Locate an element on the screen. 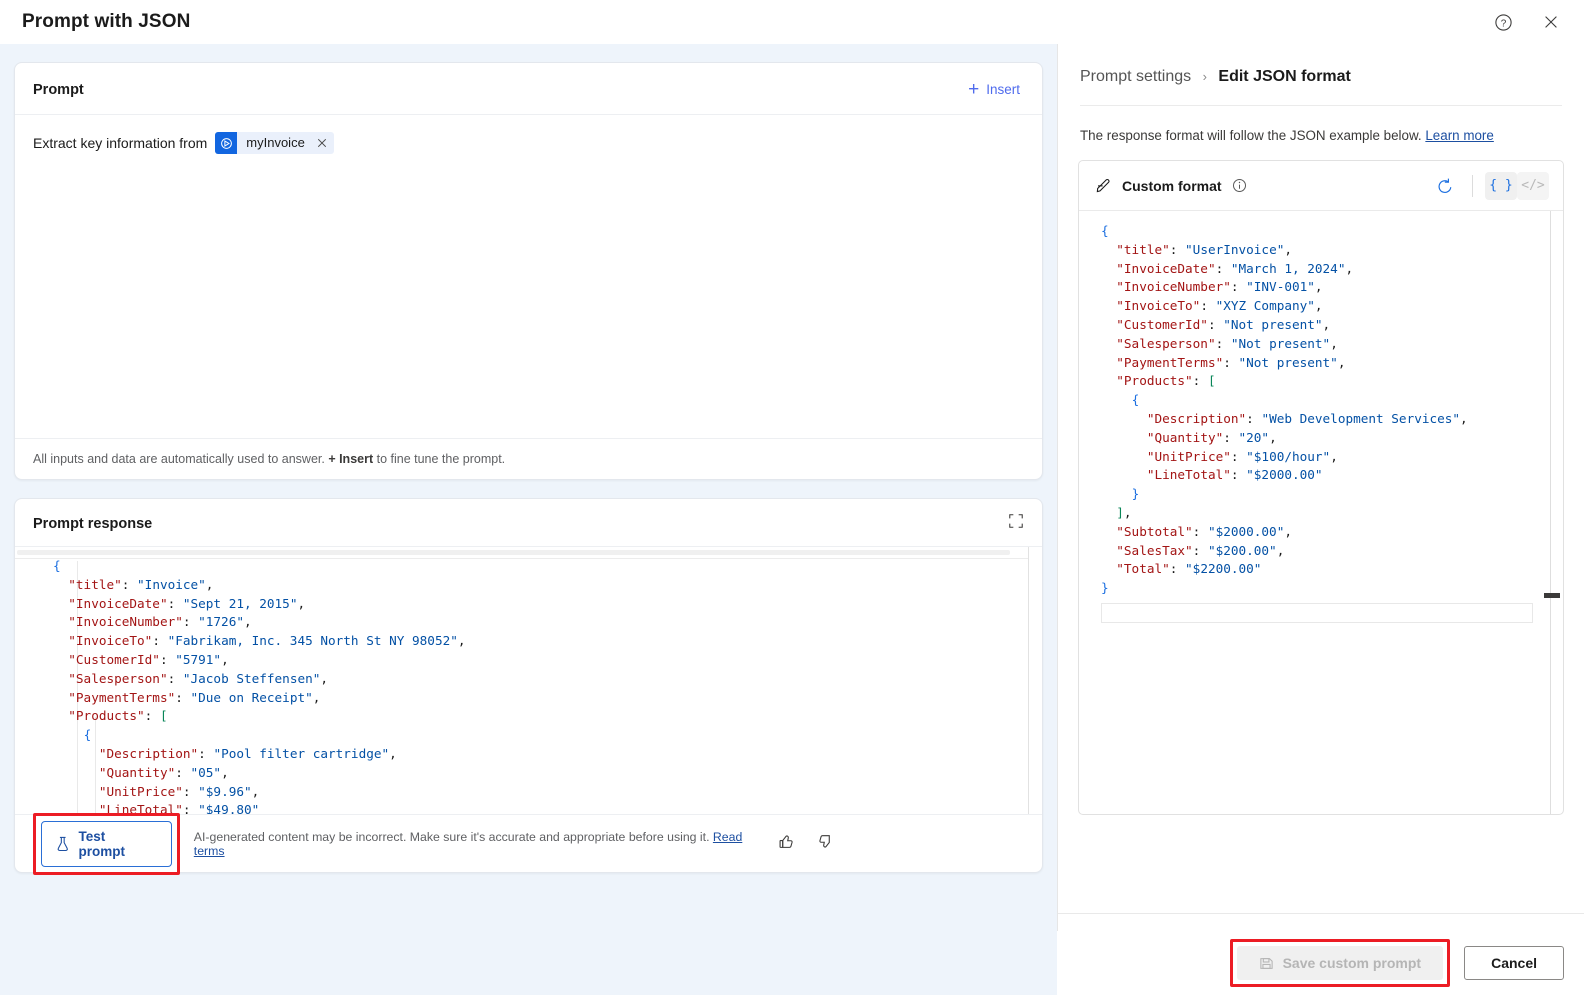 This screenshot has width=1584, height=995. flask-icon is located at coordinates (62, 843).